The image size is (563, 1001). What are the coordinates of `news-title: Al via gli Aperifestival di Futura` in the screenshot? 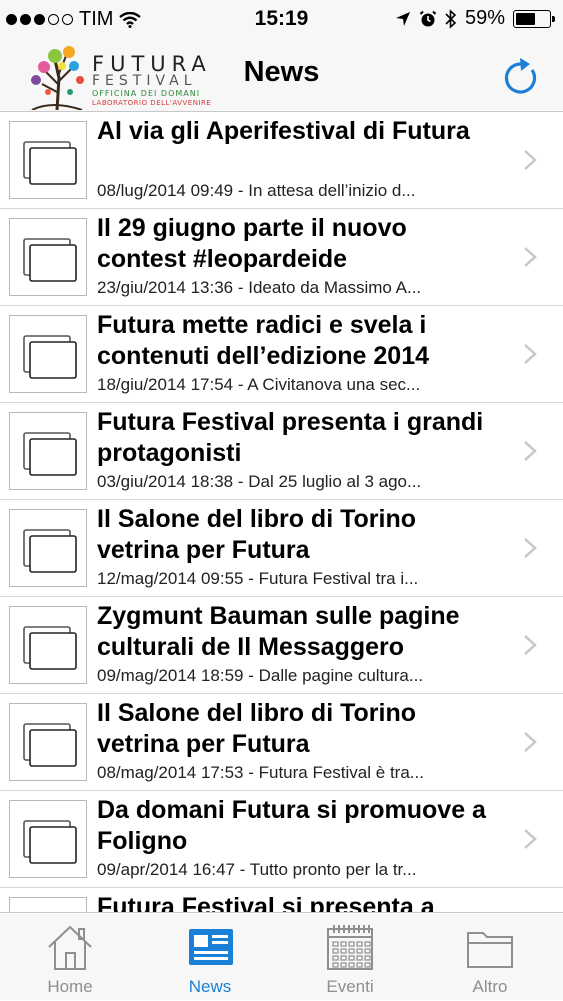 It's located at (283, 131).